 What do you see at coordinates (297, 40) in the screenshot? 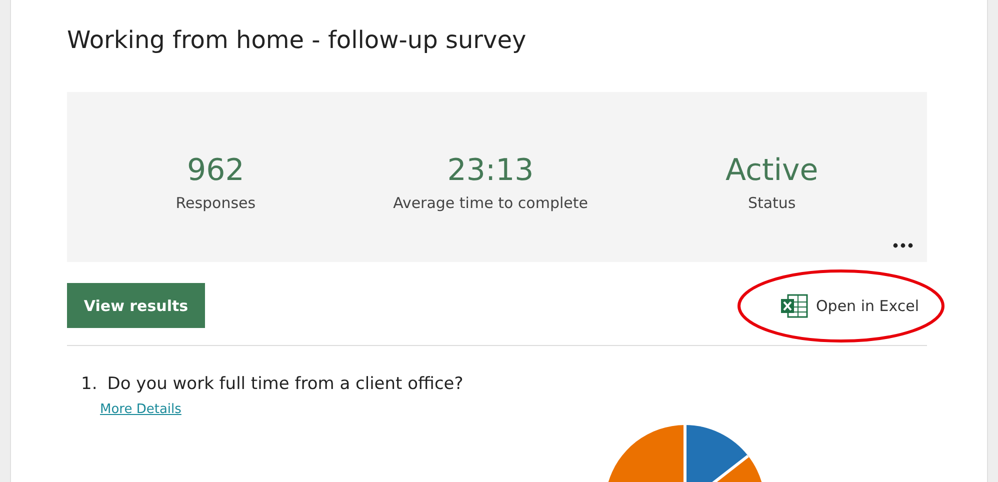
I see `survey-title: Working from home - follow-up survey` at bounding box center [297, 40].